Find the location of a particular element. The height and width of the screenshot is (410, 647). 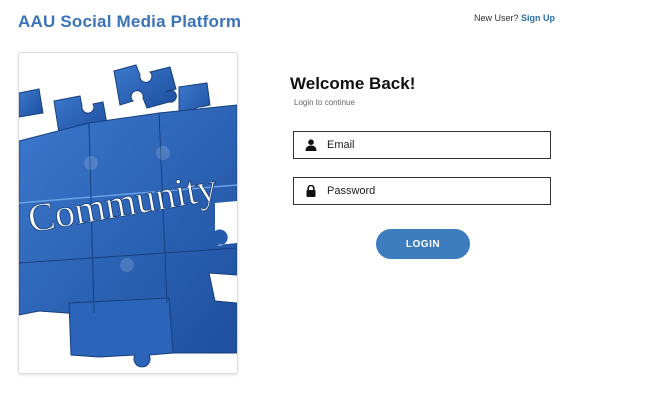

password-field is located at coordinates (422, 191).